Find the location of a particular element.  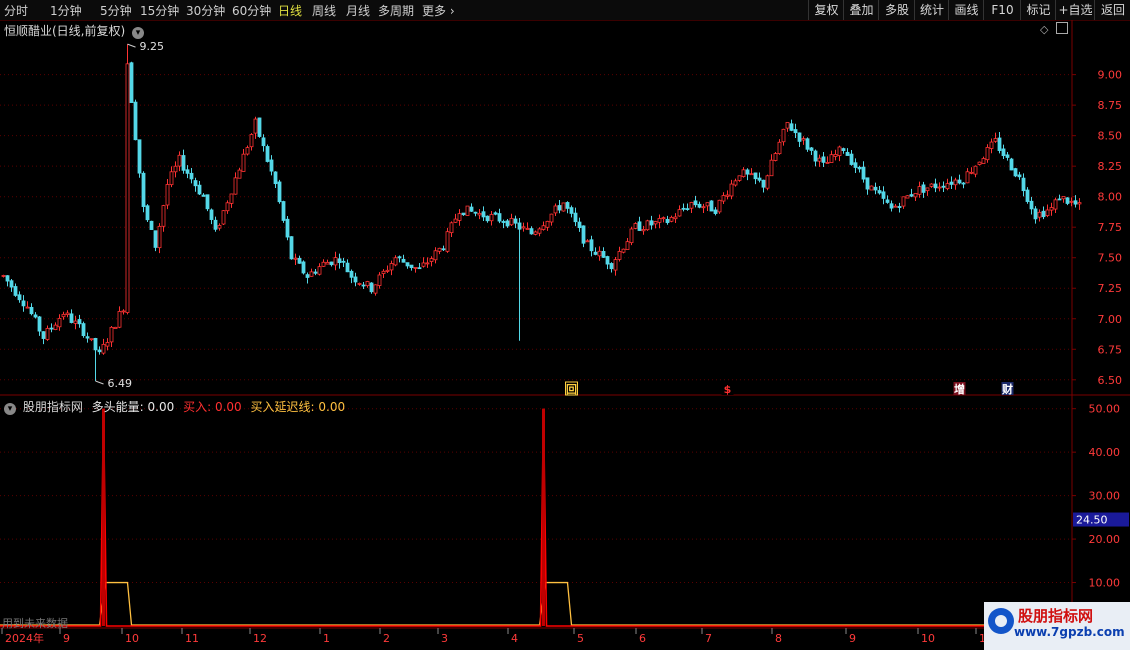

x-tick-label-12: 8 is located at coordinates (778, 638).